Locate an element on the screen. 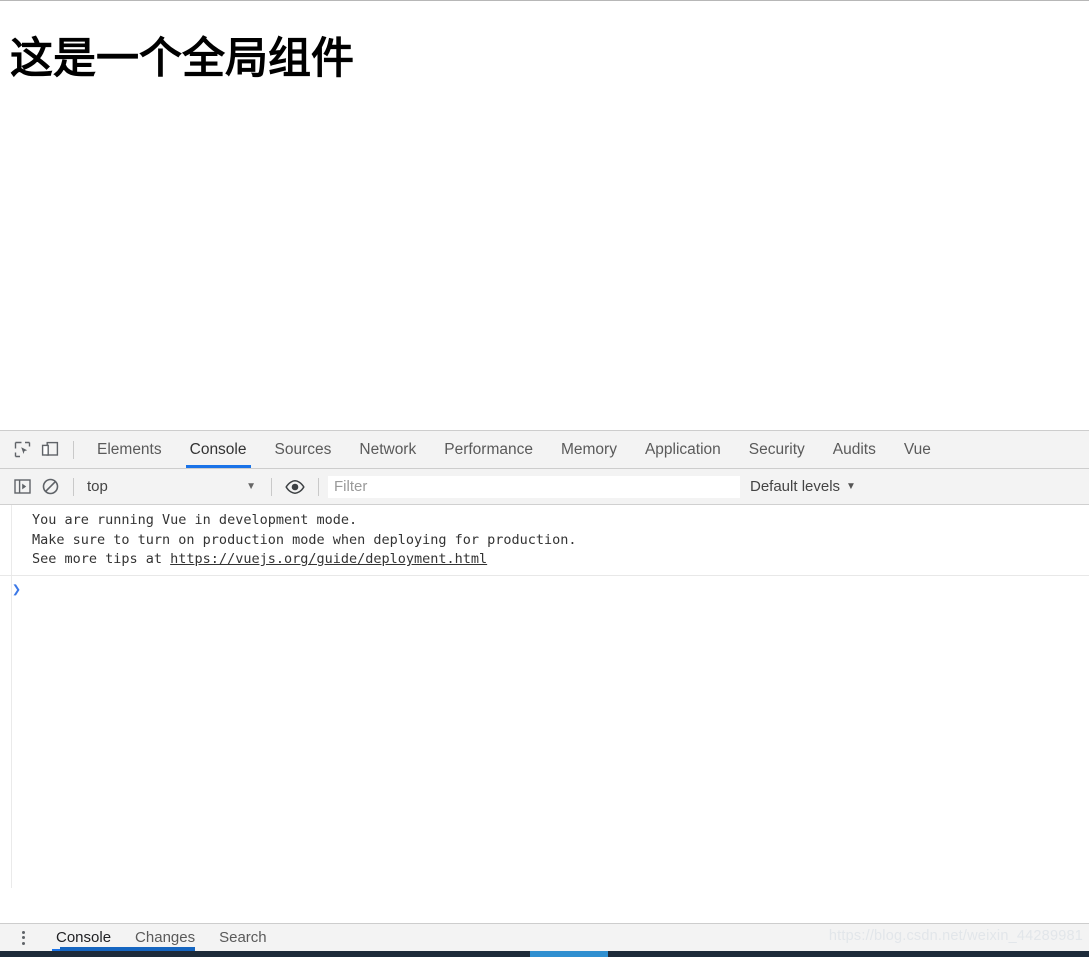 The image size is (1089, 957). tab-label: Elements is located at coordinates (129, 449).